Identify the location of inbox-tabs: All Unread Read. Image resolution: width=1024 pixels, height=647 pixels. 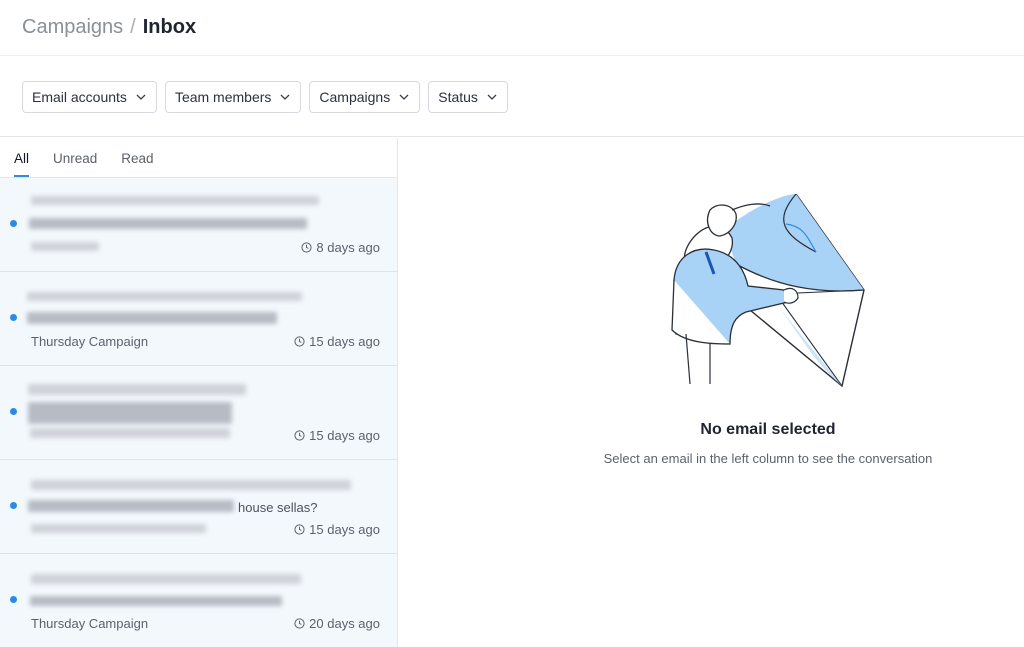
(198, 158).